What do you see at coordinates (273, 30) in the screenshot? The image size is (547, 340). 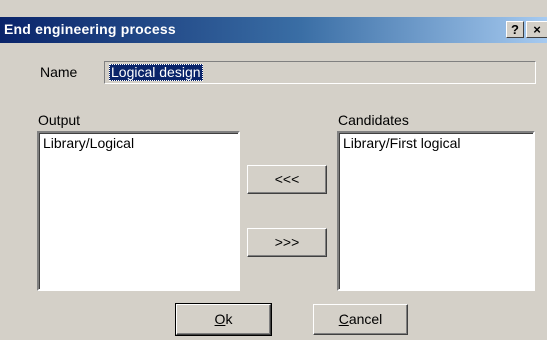 I see `title-bar: End engineering process ? ×` at bounding box center [273, 30].